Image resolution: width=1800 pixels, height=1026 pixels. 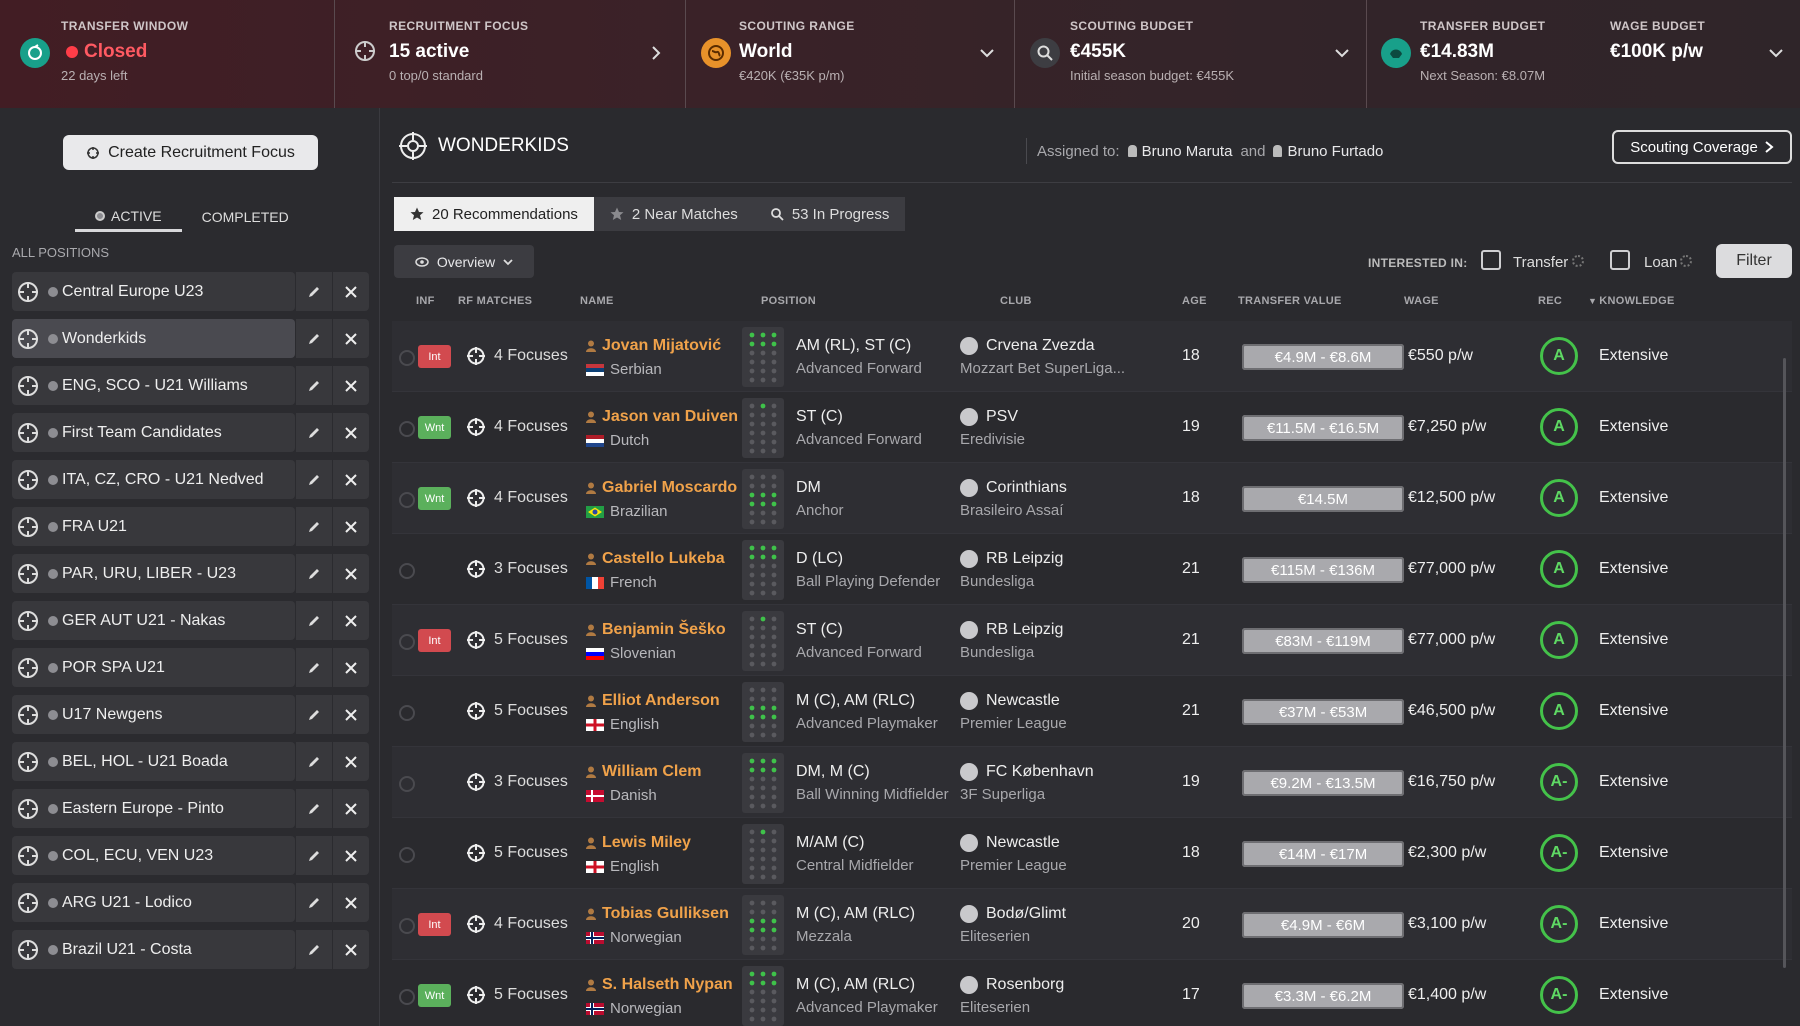 What do you see at coordinates (425, 301) in the screenshot?
I see `col-header-inf: INF` at bounding box center [425, 301].